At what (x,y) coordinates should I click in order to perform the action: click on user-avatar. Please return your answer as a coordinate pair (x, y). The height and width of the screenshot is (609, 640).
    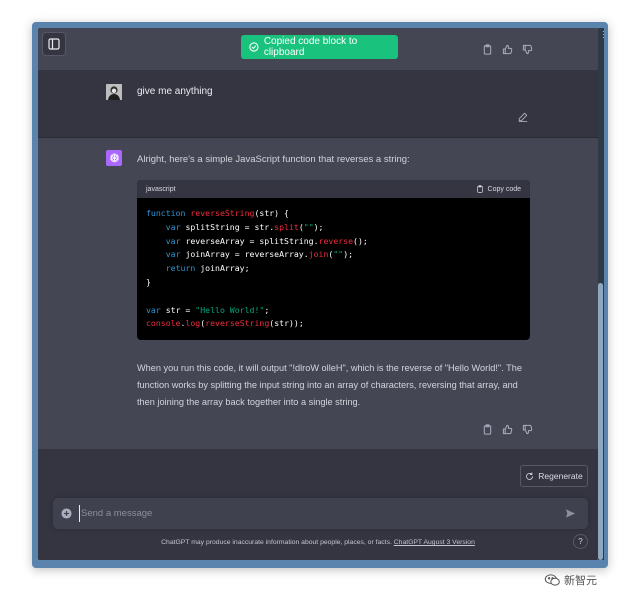
    Looking at the image, I should click on (114, 92).